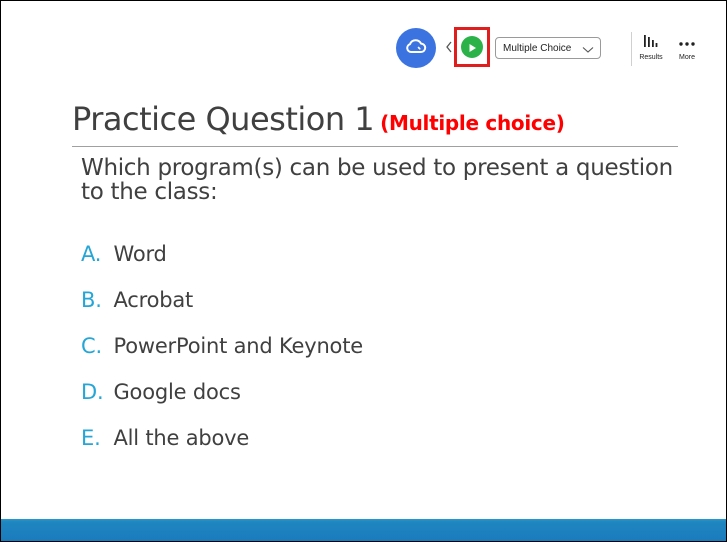 The width and height of the screenshot is (727, 542). I want to click on question-type-select: Multiple Choice, so click(548, 48).